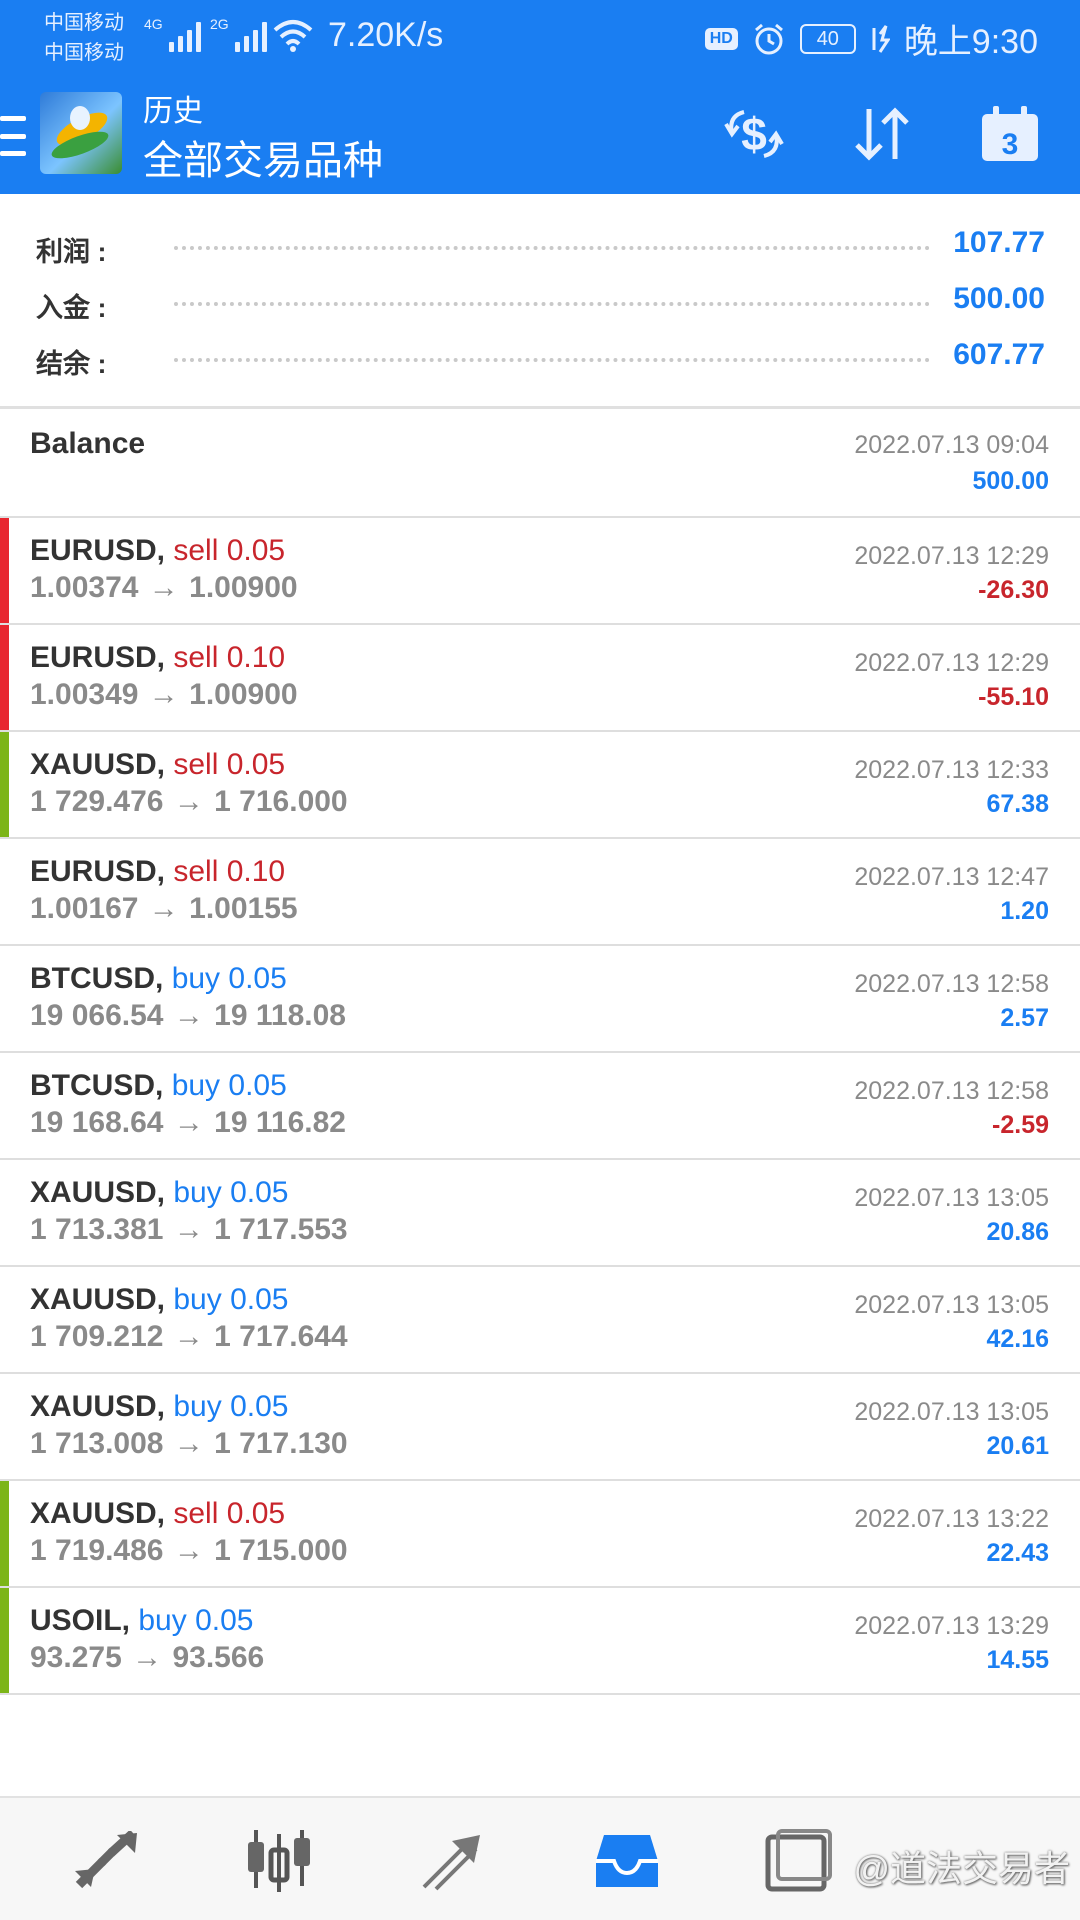 The height and width of the screenshot is (1920, 1080). What do you see at coordinates (281, 1443) in the screenshot?
I see `close-price: 1 717.130` at bounding box center [281, 1443].